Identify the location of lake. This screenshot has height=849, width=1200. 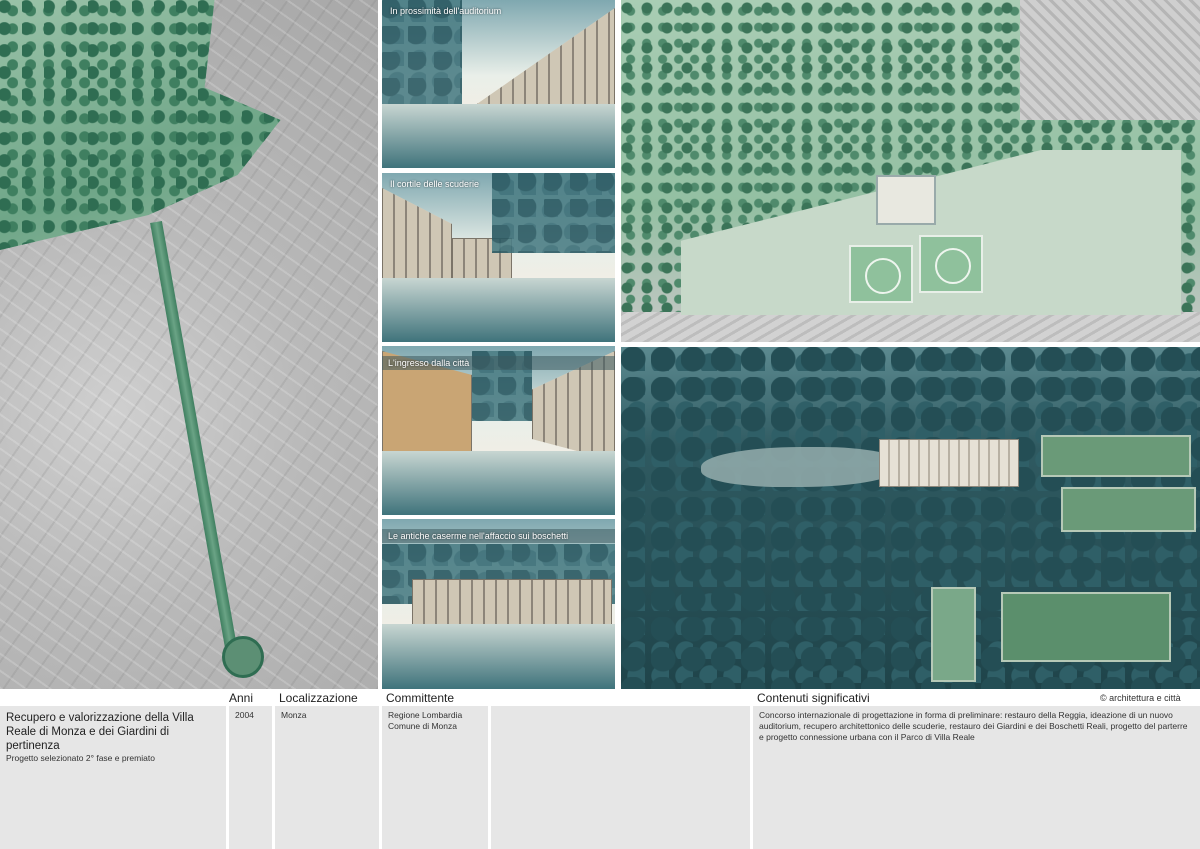
(801, 467).